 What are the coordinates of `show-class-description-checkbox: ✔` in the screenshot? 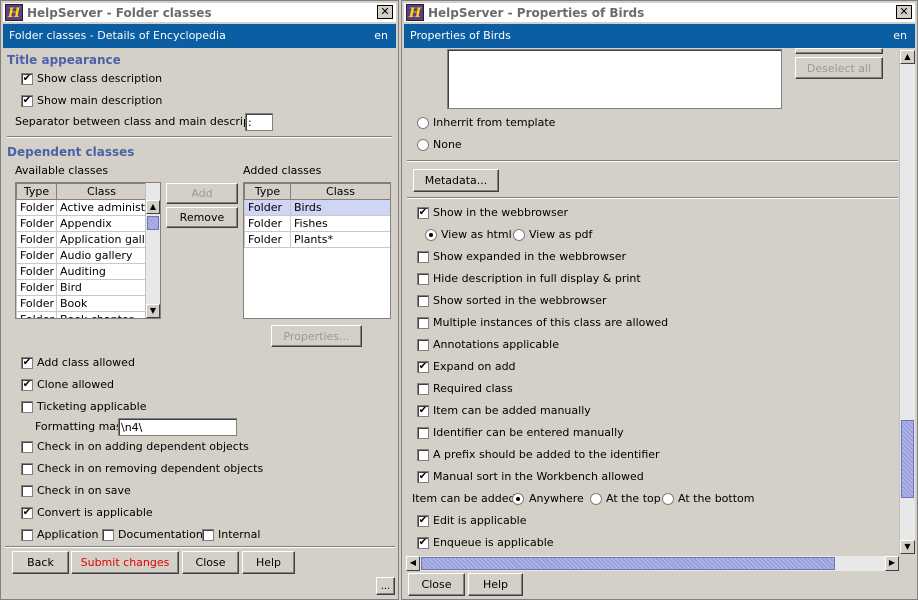 It's located at (27, 79).